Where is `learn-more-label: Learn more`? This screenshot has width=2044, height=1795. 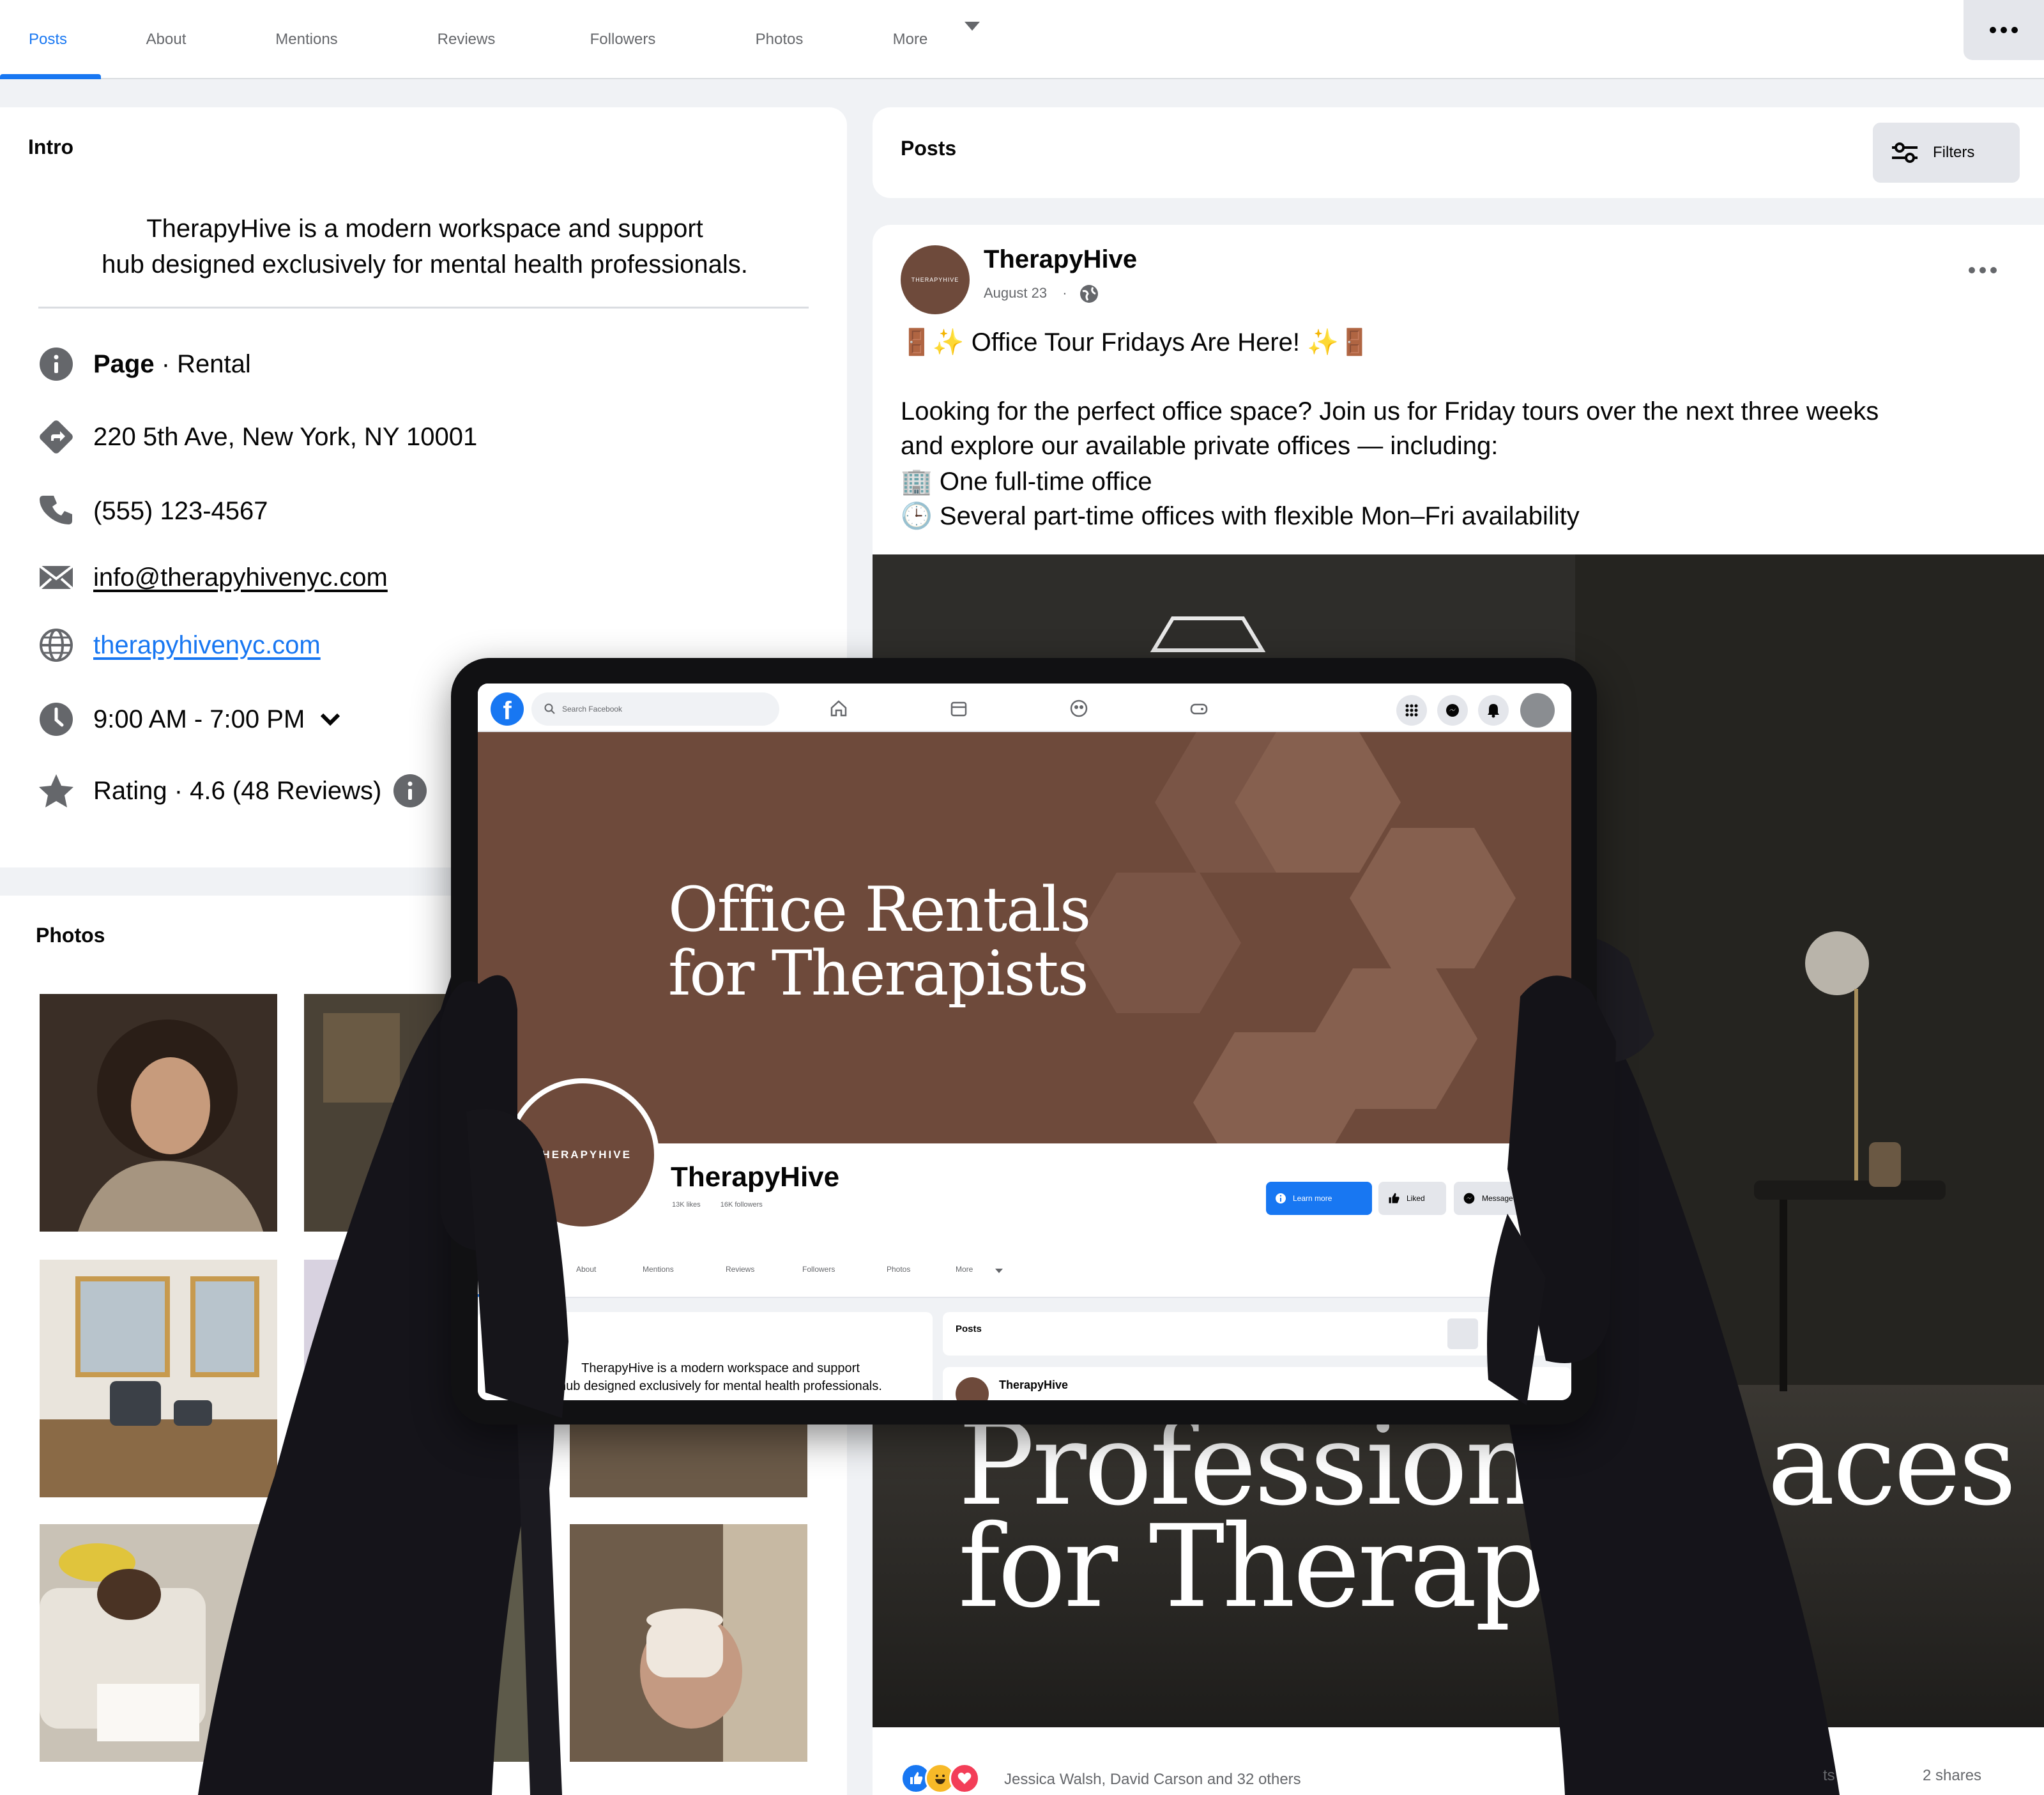
learn-more-label: Learn more is located at coordinates (1312, 1198).